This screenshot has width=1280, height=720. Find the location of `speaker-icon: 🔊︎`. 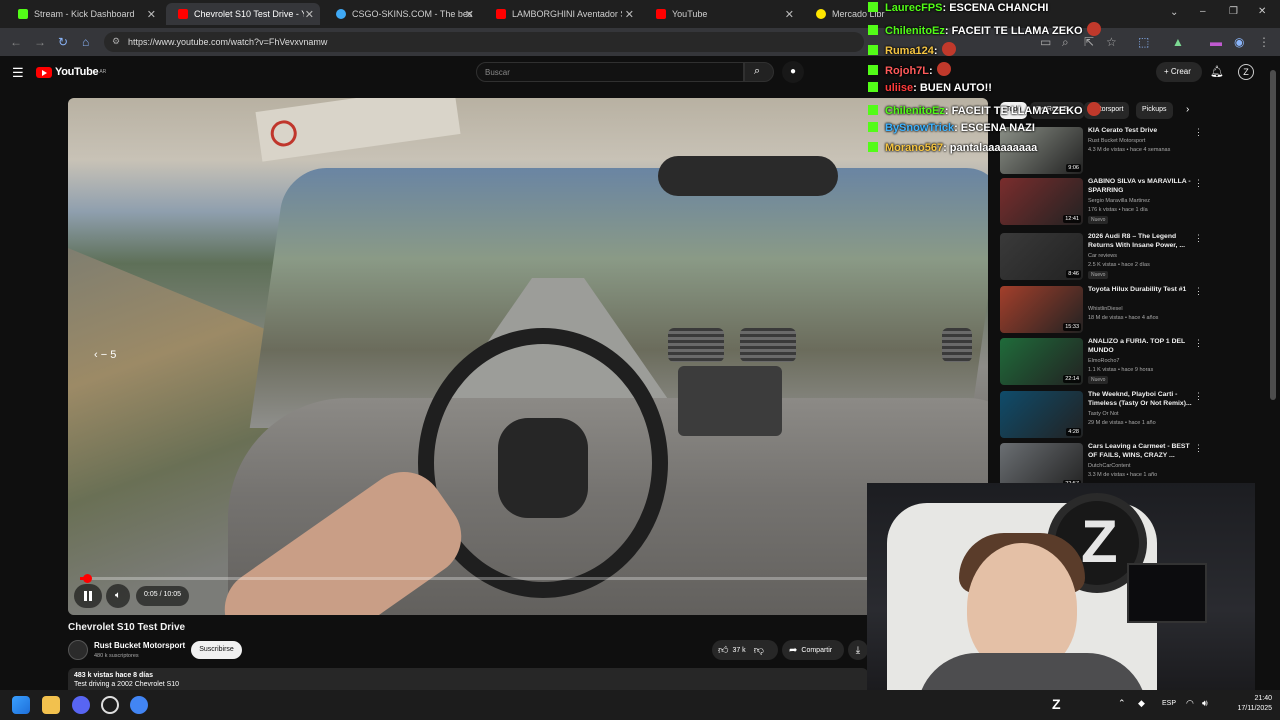

speaker-icon: 🔊︎ is located at coordinates (1205, 703).